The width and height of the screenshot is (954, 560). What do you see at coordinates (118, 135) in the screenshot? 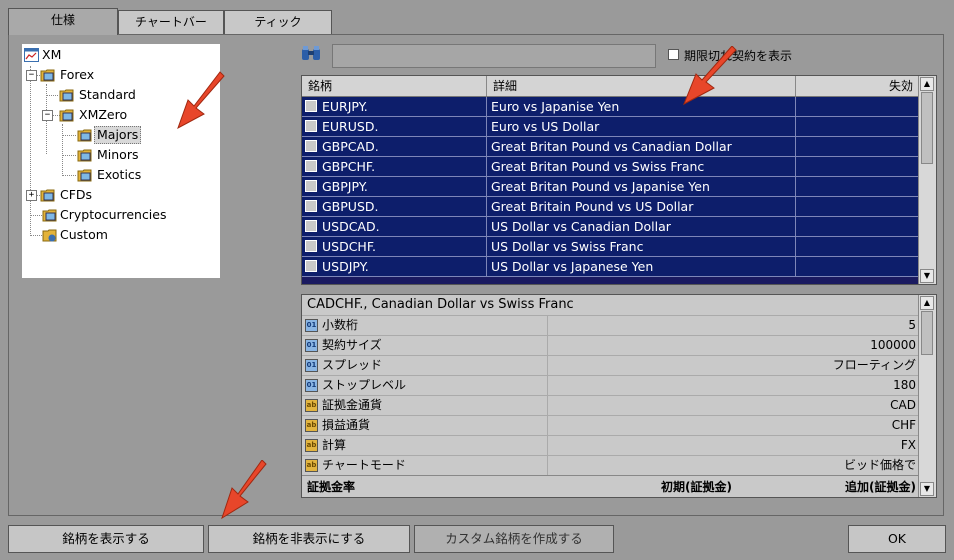
I see `tree-node-label: Majors` at bounding box center [118, 135].